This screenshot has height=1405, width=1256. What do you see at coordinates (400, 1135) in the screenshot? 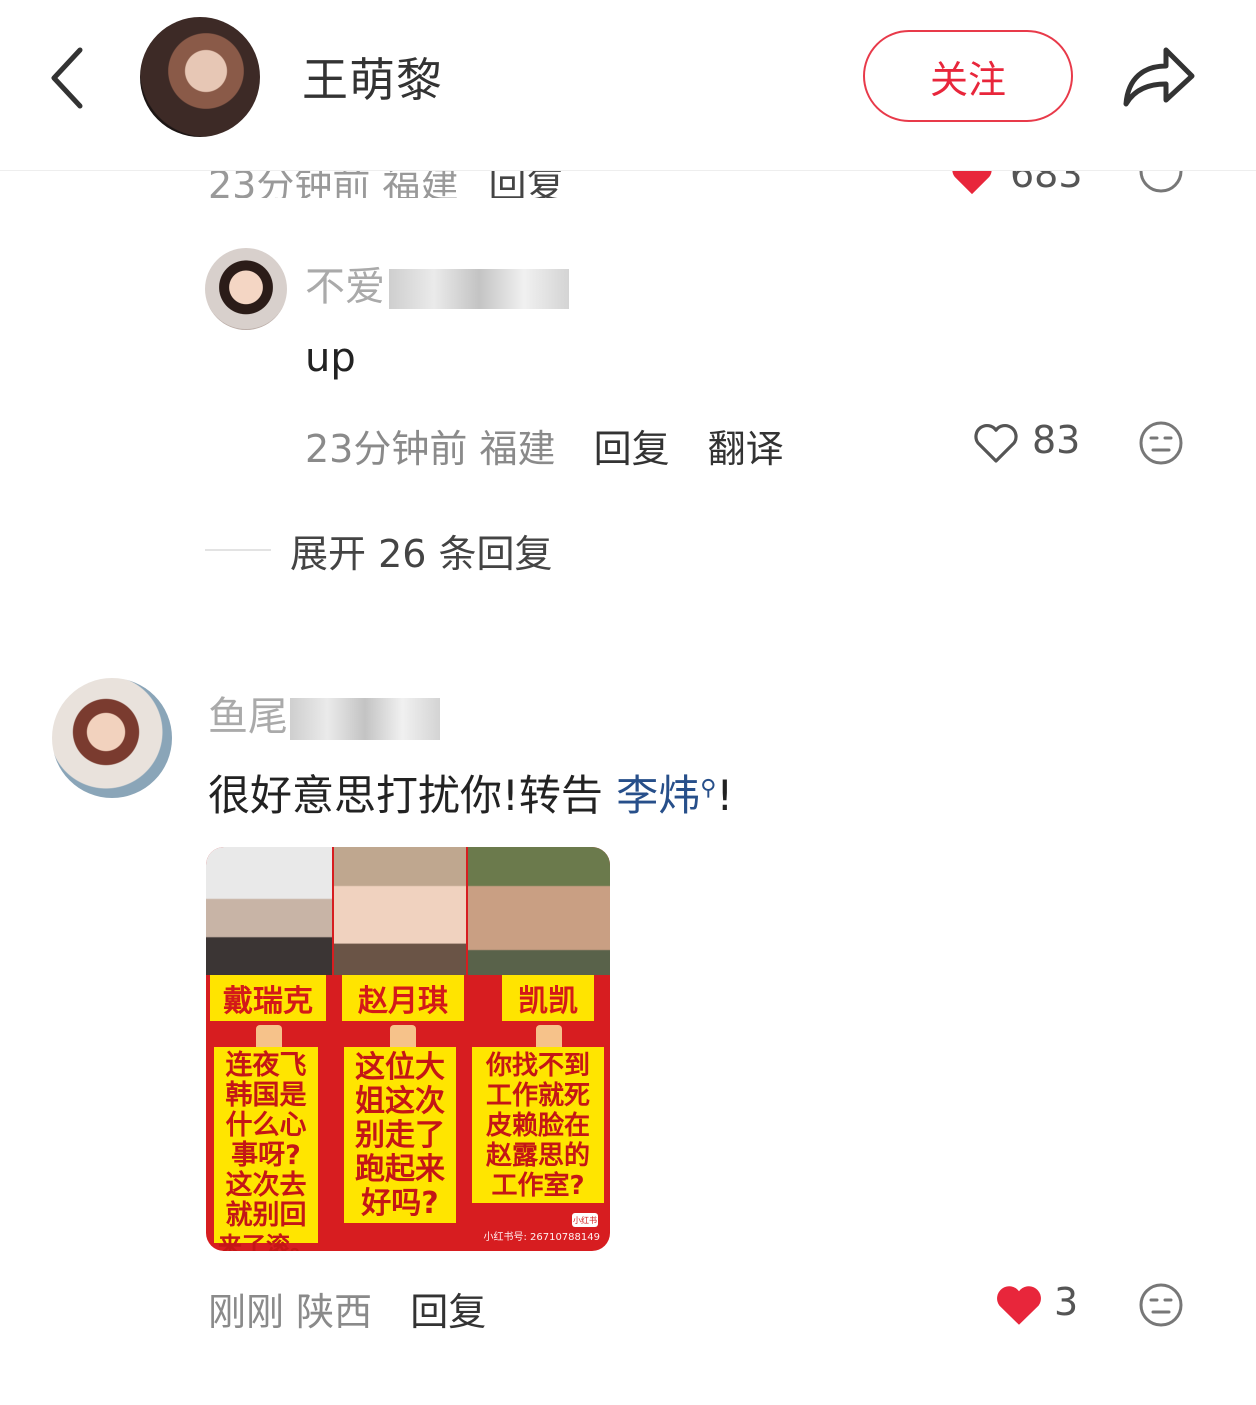
I see `poster-caption-2: 这位大 姐这次 别走了 跑起来 好吗?` at bounding box center [400, 1135].